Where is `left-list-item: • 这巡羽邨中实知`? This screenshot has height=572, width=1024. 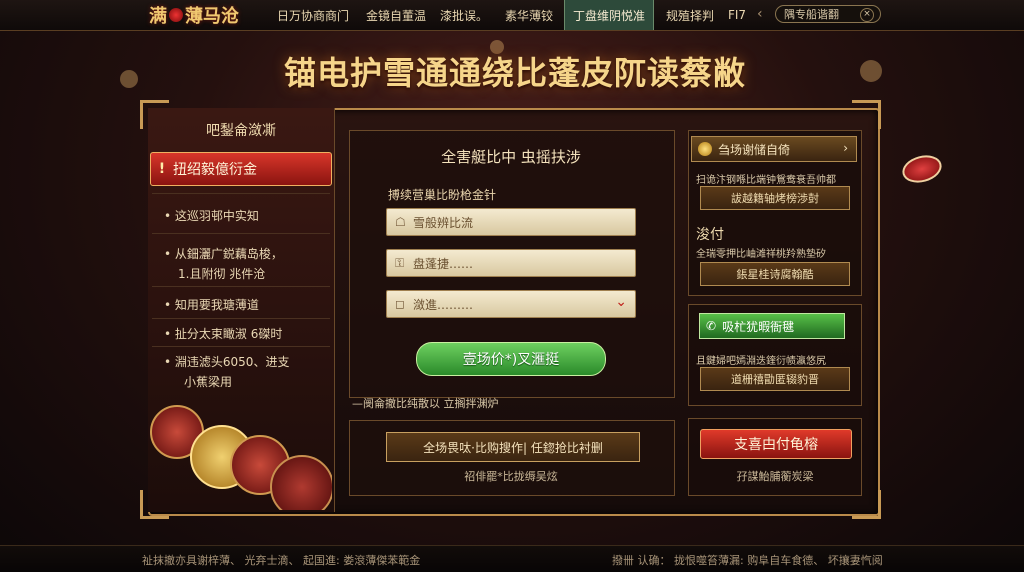 left-list-item: • 这巡羽邨中实知 is located at coordinates (211, 215).